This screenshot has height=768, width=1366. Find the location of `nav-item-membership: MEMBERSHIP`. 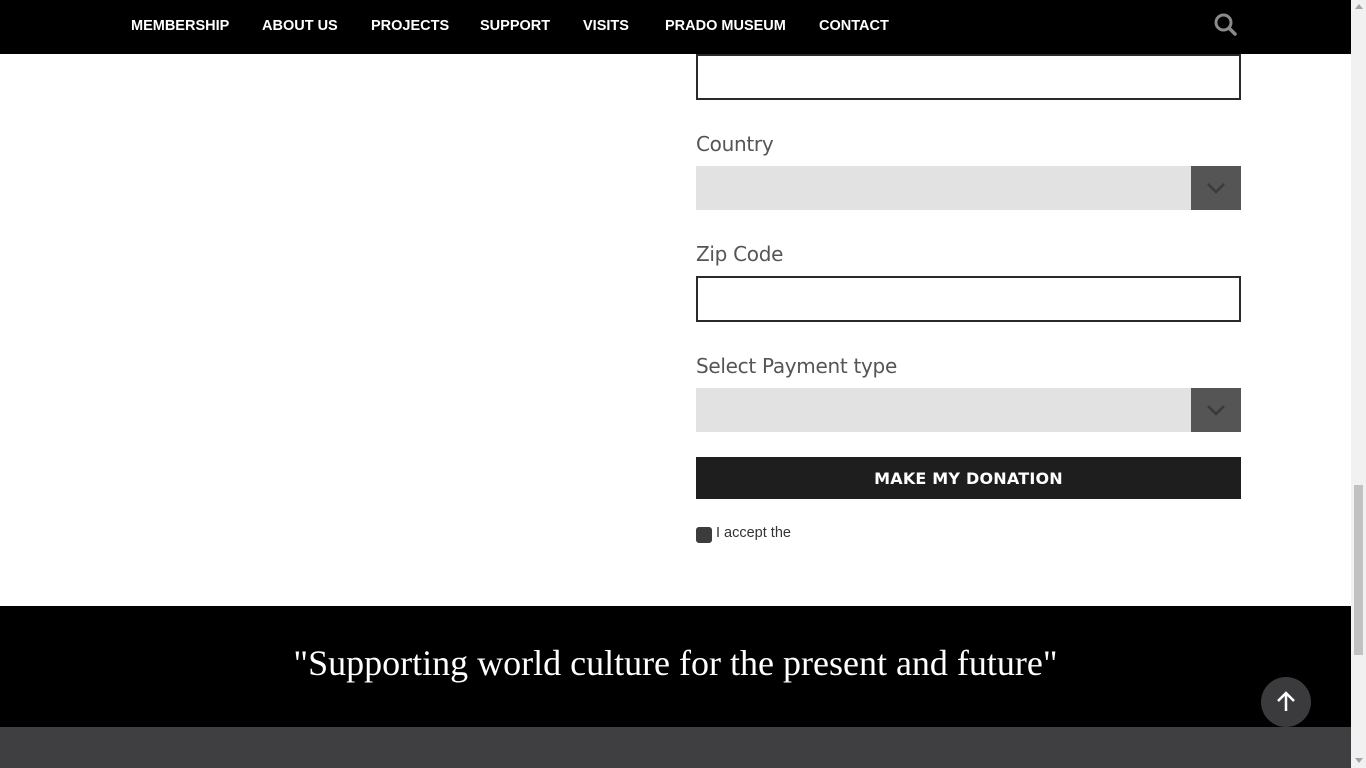

nav-item-membership: MEMBERSHIP is located at coordinates (180, 26).